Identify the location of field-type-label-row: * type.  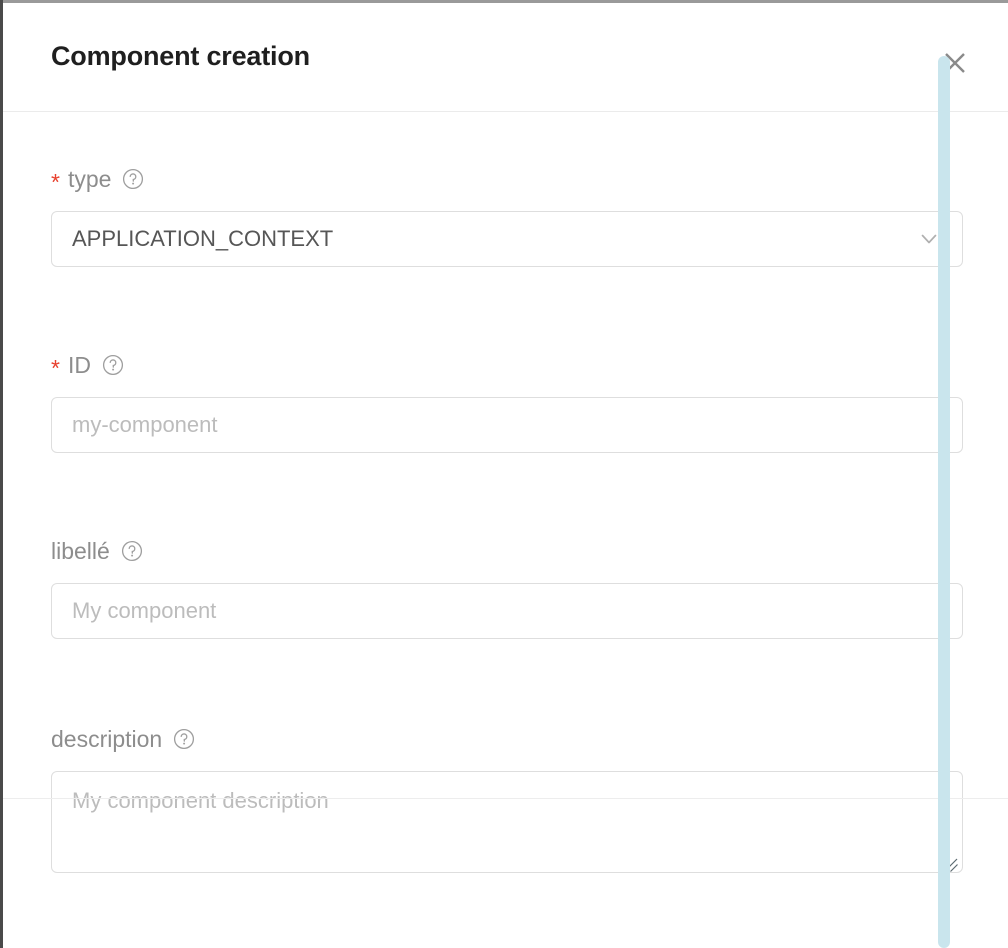
(507, 179).